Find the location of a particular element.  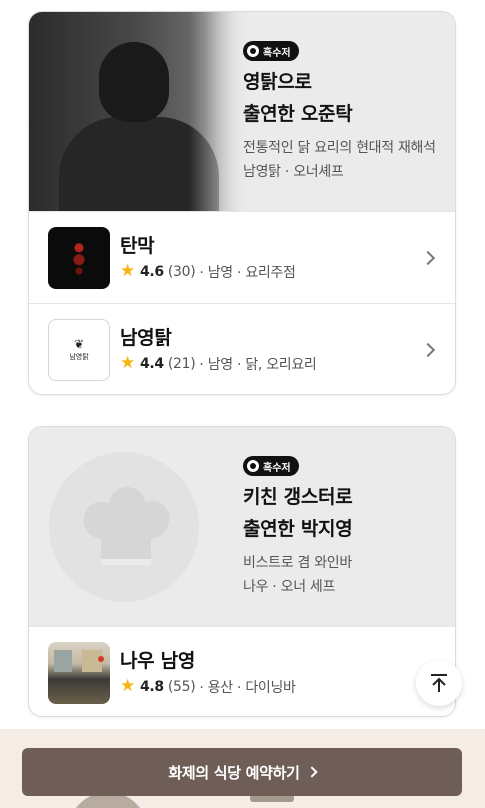

restaurant-details: · 용산 · 다이닝바 is located at coordinates (247, 687).